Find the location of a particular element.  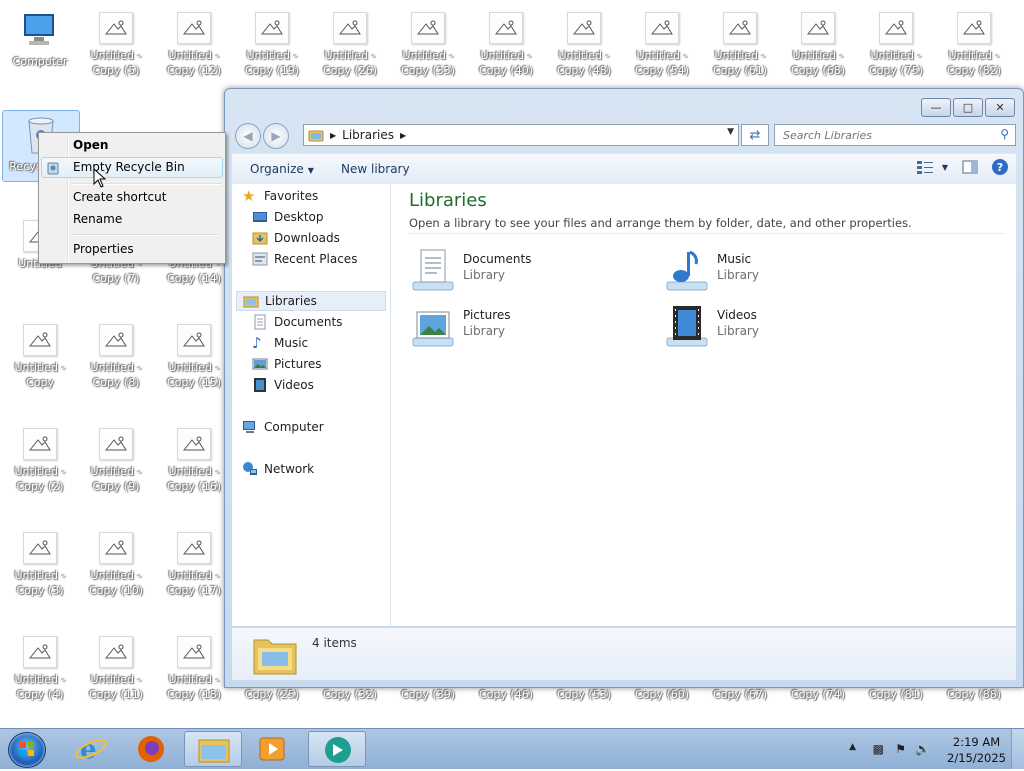

libraries-folder-icon is located at coordinates (316, 136).